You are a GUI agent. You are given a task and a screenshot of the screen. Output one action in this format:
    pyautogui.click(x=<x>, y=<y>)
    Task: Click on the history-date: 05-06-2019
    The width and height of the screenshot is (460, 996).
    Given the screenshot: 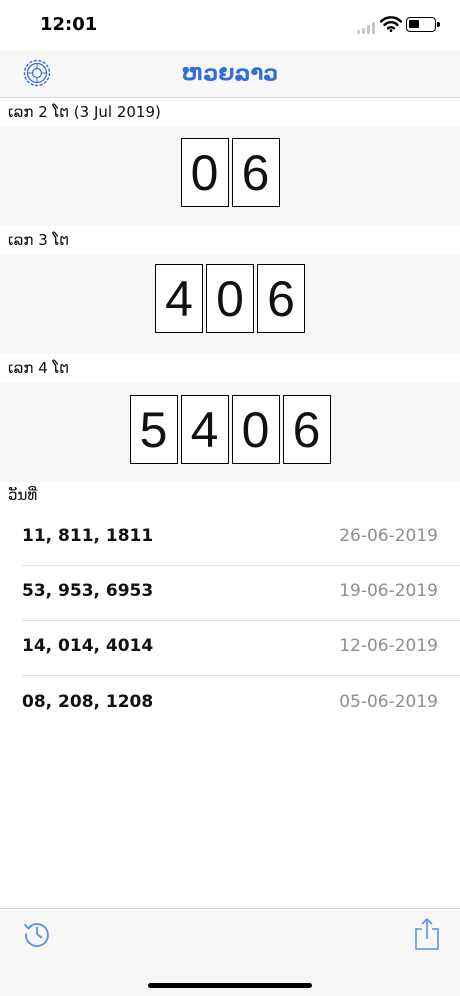 What is the action you would take?
    pyautogui.click(x=388, y=702)
    